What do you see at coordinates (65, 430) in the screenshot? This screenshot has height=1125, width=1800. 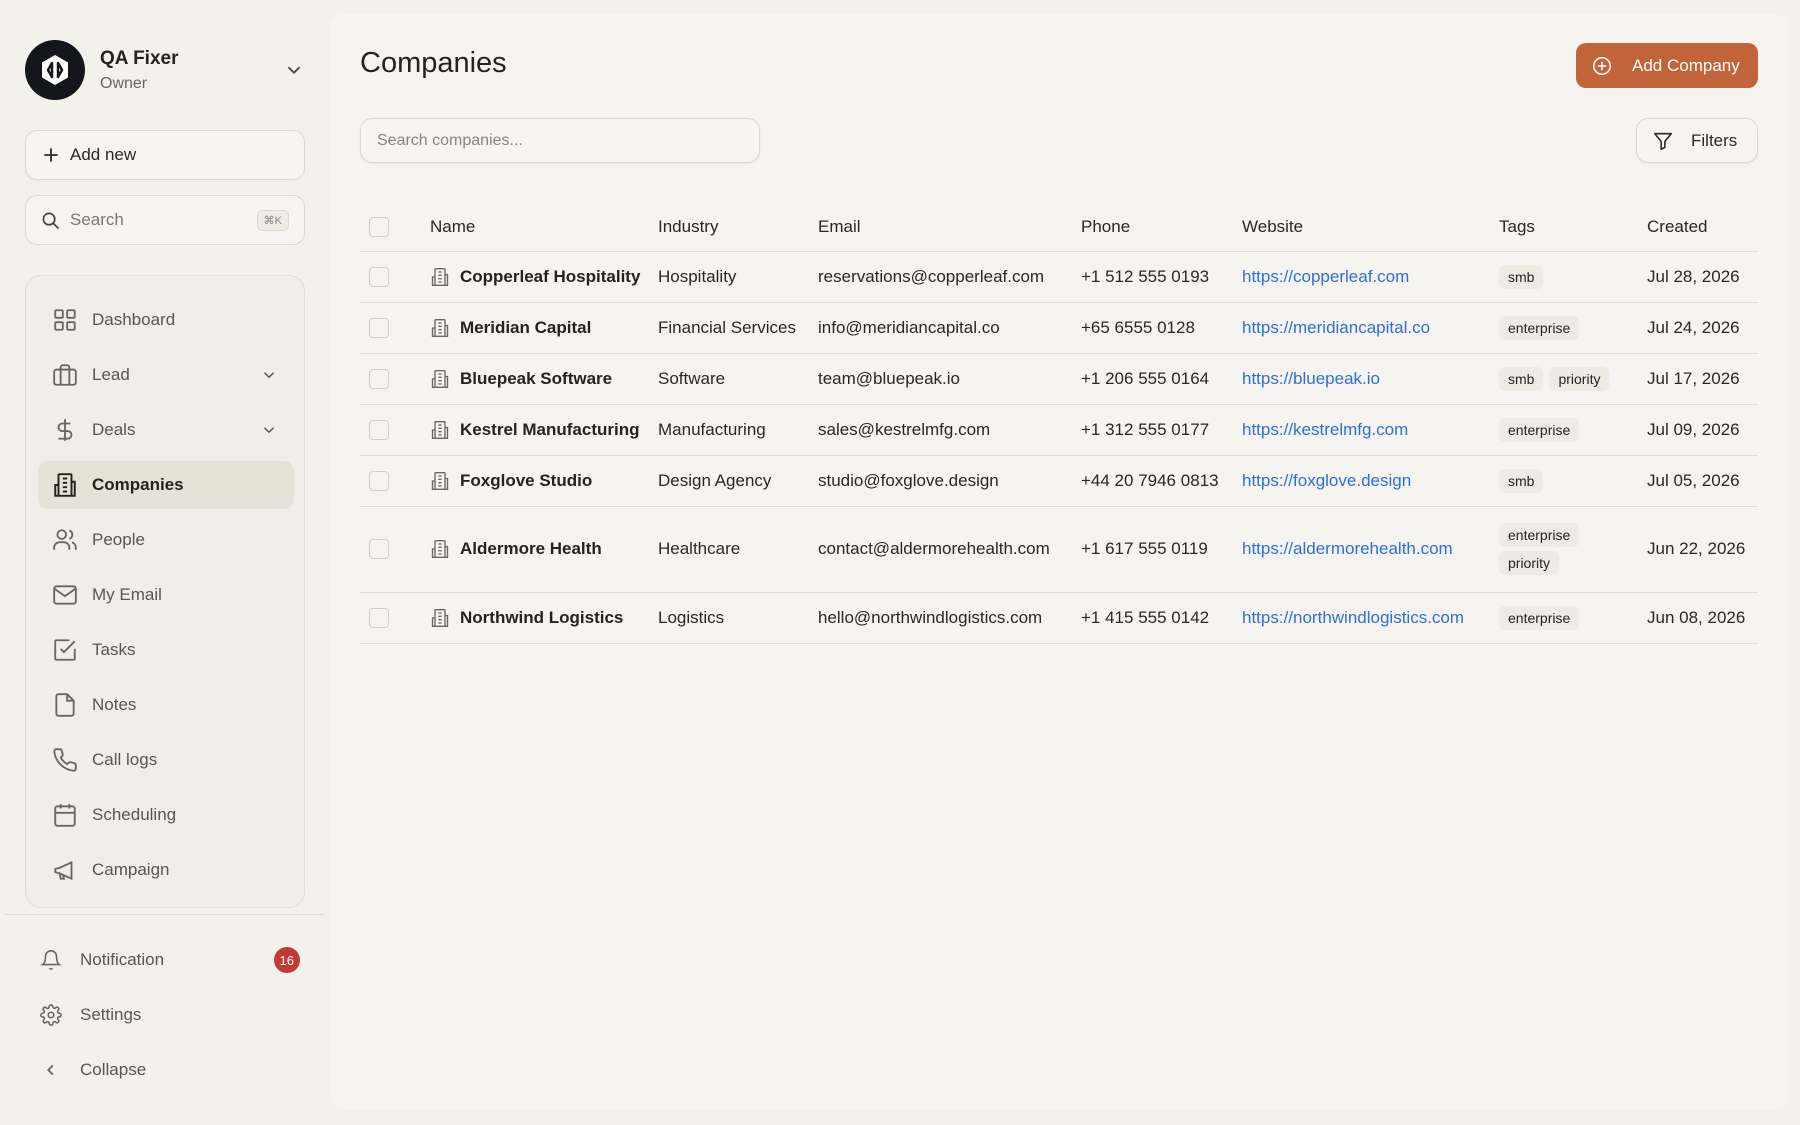 I see `dollar-icon` at bounding box center [65, 430].